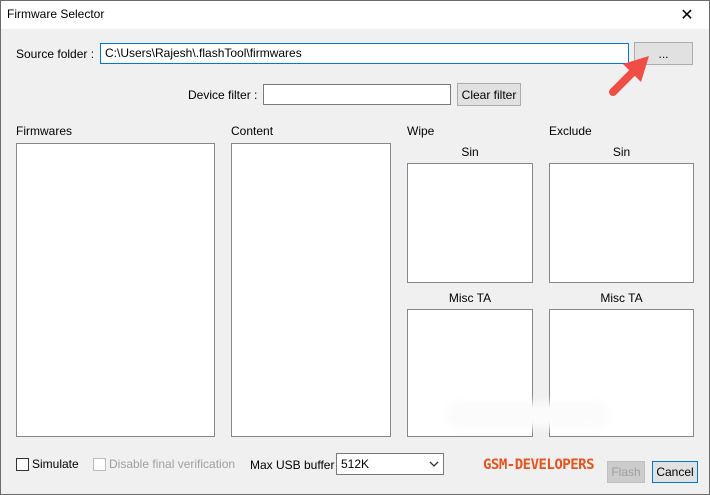 This screenshot has height=495, width=710. Describe the element at coordinates (223, 95) in the screenshot. I see `device-filter-label: Device filter :` at that location.